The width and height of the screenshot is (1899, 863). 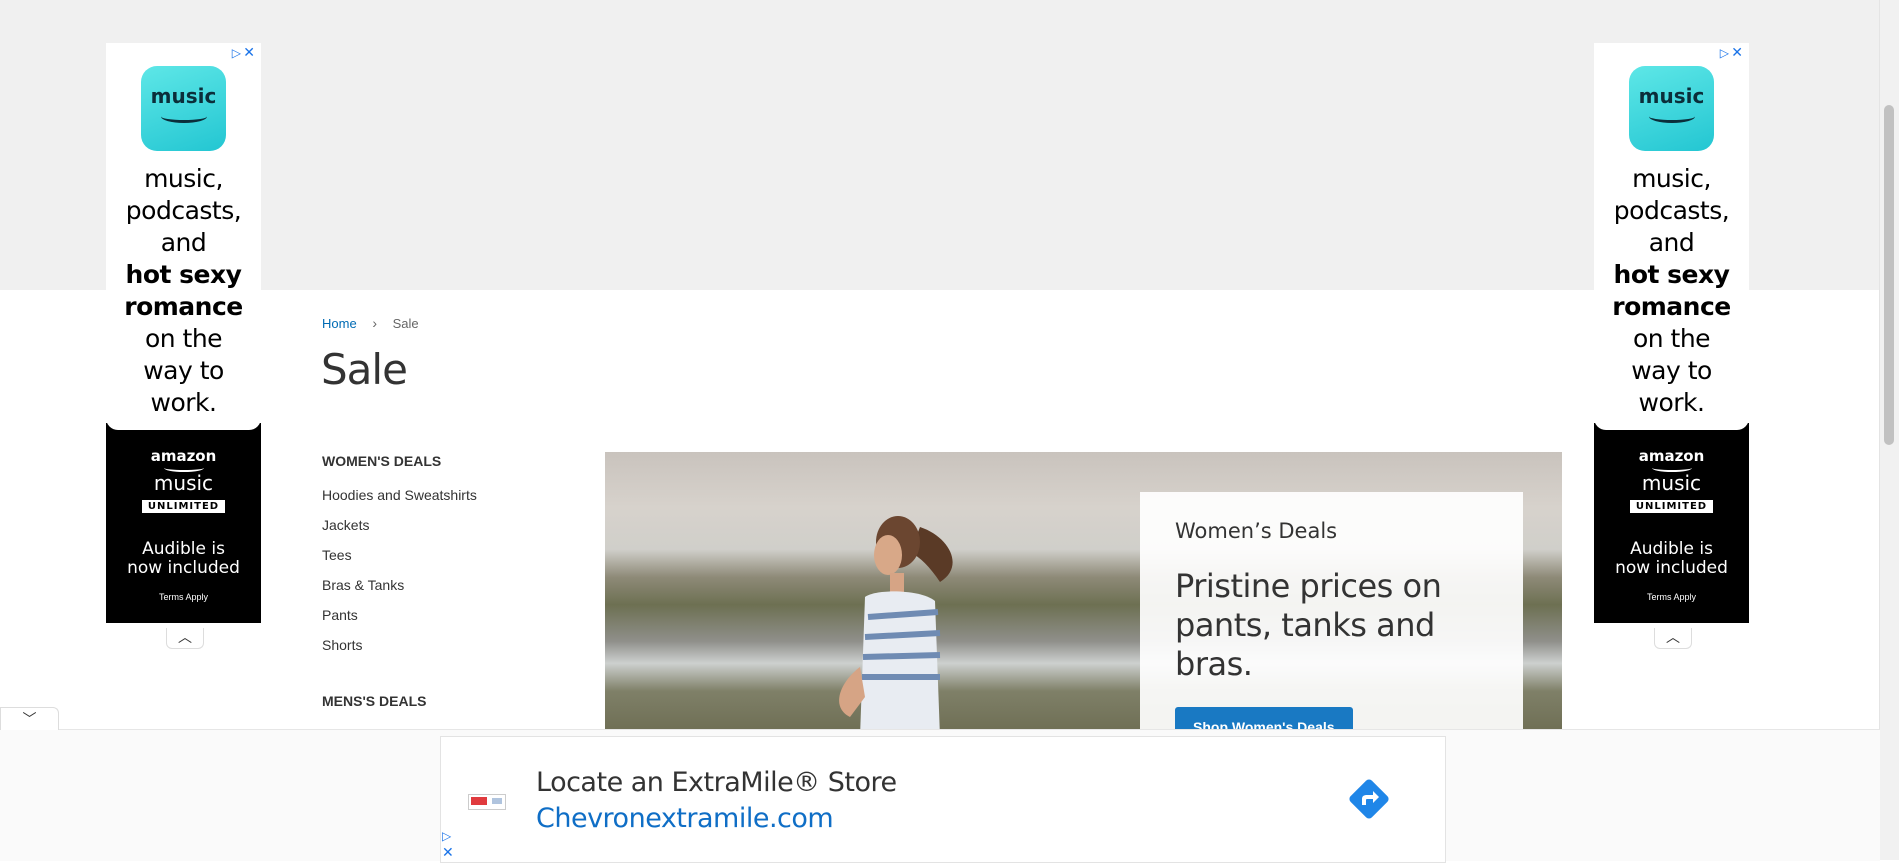 I want to click on shop-womens-deals-button: Shop Women's Deals, so click(x=1264, y=718).